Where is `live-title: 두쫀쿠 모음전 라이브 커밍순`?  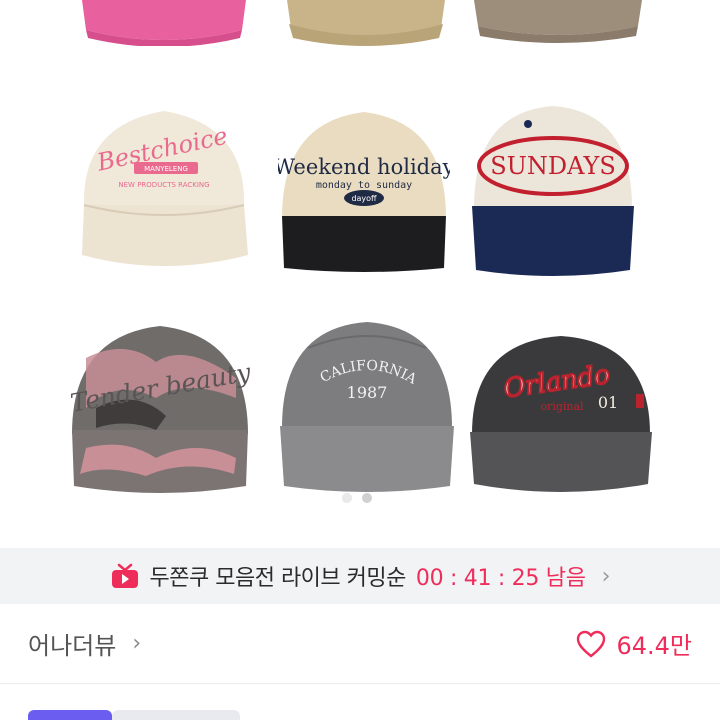
live-title: 두쫀쿠 모음전 라이브 커밍순 is located at coordinates (278, 578).